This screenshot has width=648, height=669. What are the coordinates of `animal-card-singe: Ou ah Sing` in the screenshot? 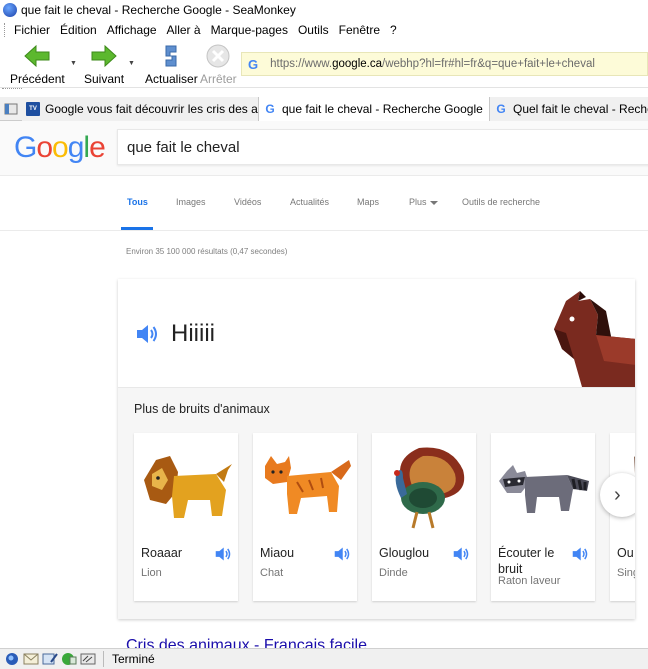 It's located at (622, 517).